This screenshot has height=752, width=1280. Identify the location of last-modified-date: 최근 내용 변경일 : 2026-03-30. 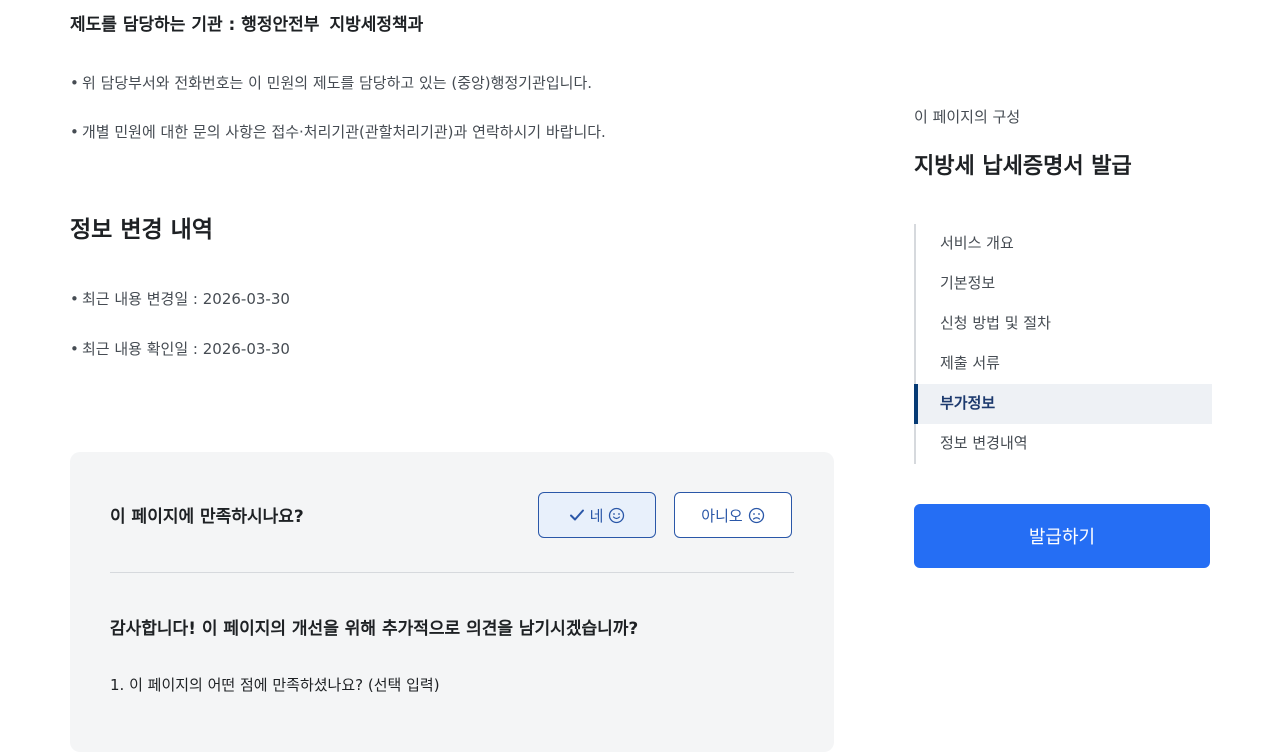
(180, 313).